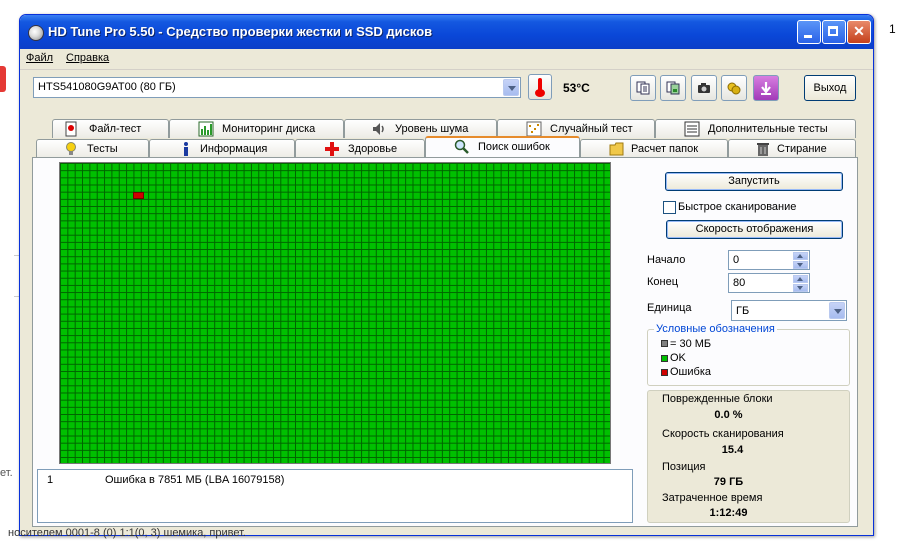 The image size is (898, 542). Describe the element at coordinates (723, 434) in the screenshot. I see `scan-speed-label: Скорость сканирования` at that location.